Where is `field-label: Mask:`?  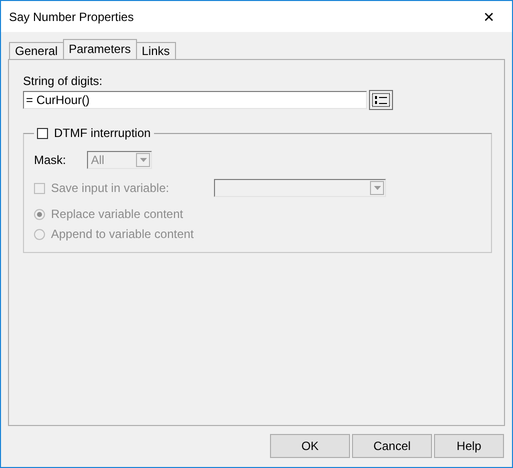 field-label: Mask: is located at coordinates (51, 160).